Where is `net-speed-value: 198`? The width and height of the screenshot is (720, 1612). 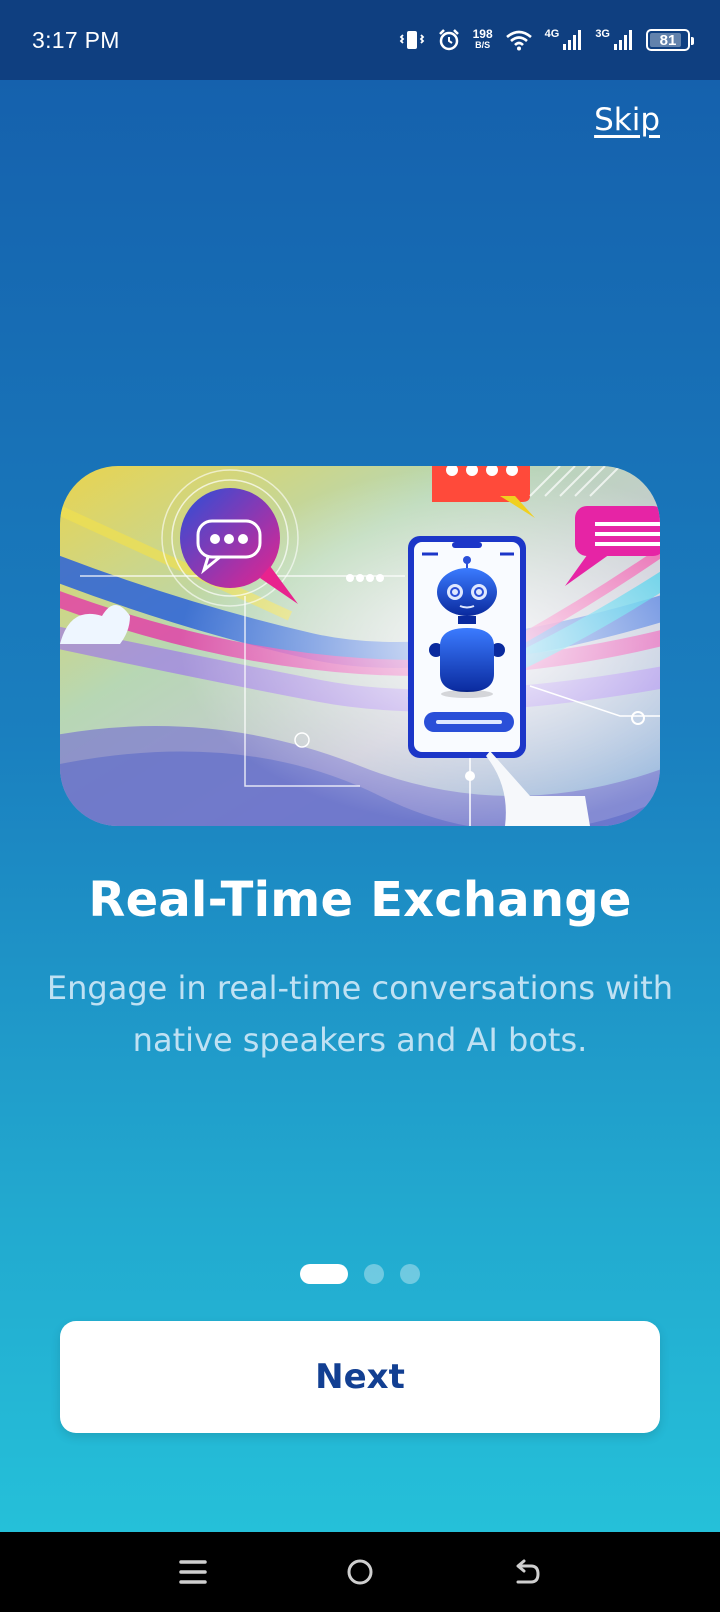
net-speed-value: 198 is located at coordinates (482, 34).